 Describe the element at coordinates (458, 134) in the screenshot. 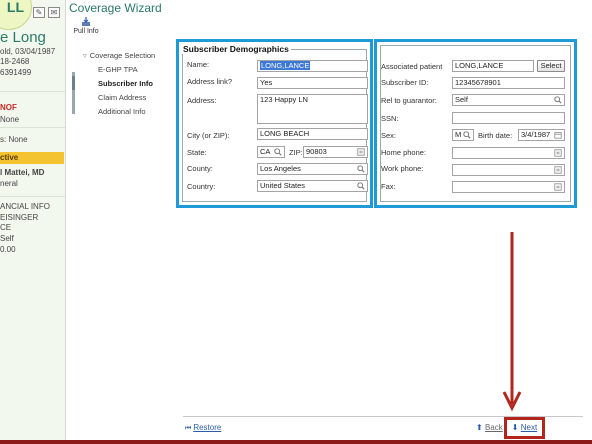

I see `sex-value: M` at that location.